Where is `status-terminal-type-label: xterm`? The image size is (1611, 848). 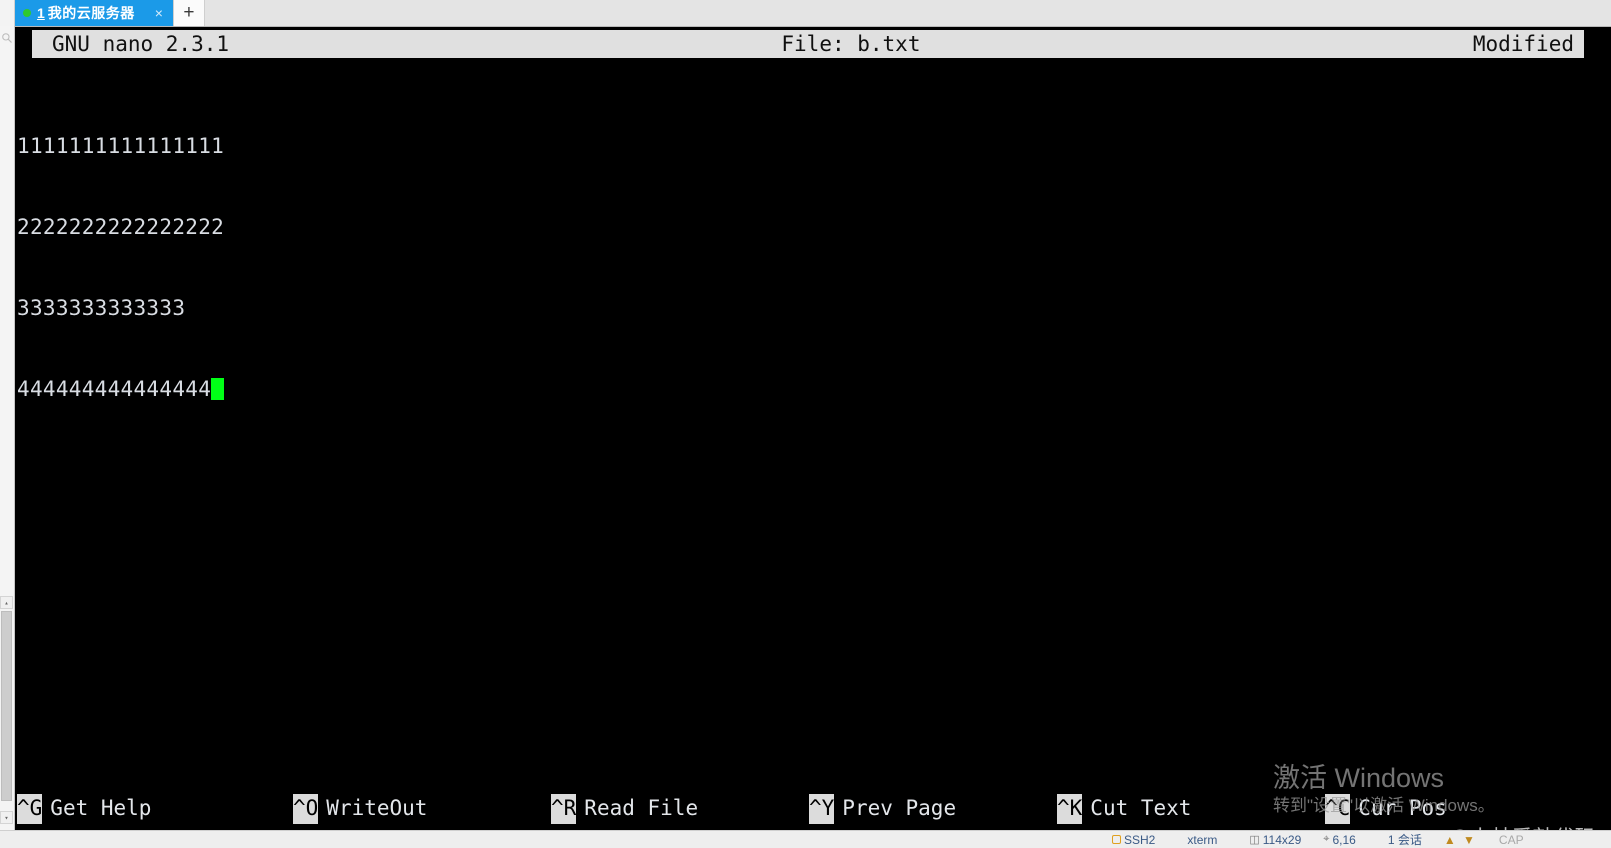
status-terminal-type-label: xterm is located at coordinates (1202, 839).